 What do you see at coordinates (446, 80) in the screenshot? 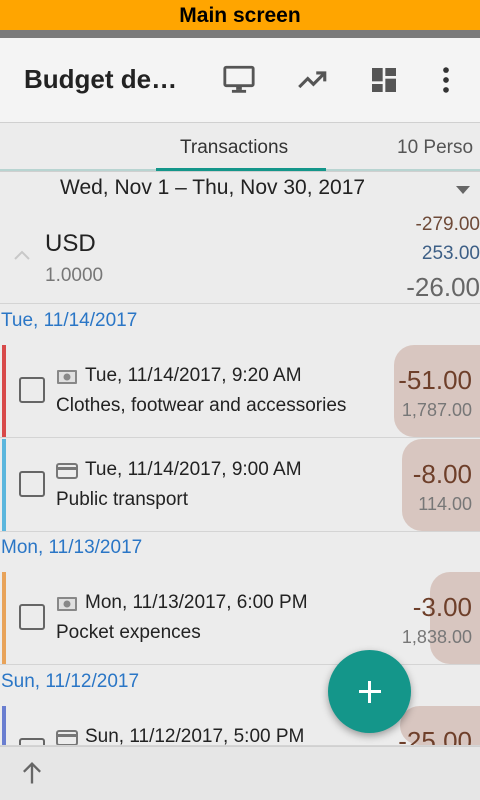
I see `more-vert-icon` at bounding box center [446, 80].